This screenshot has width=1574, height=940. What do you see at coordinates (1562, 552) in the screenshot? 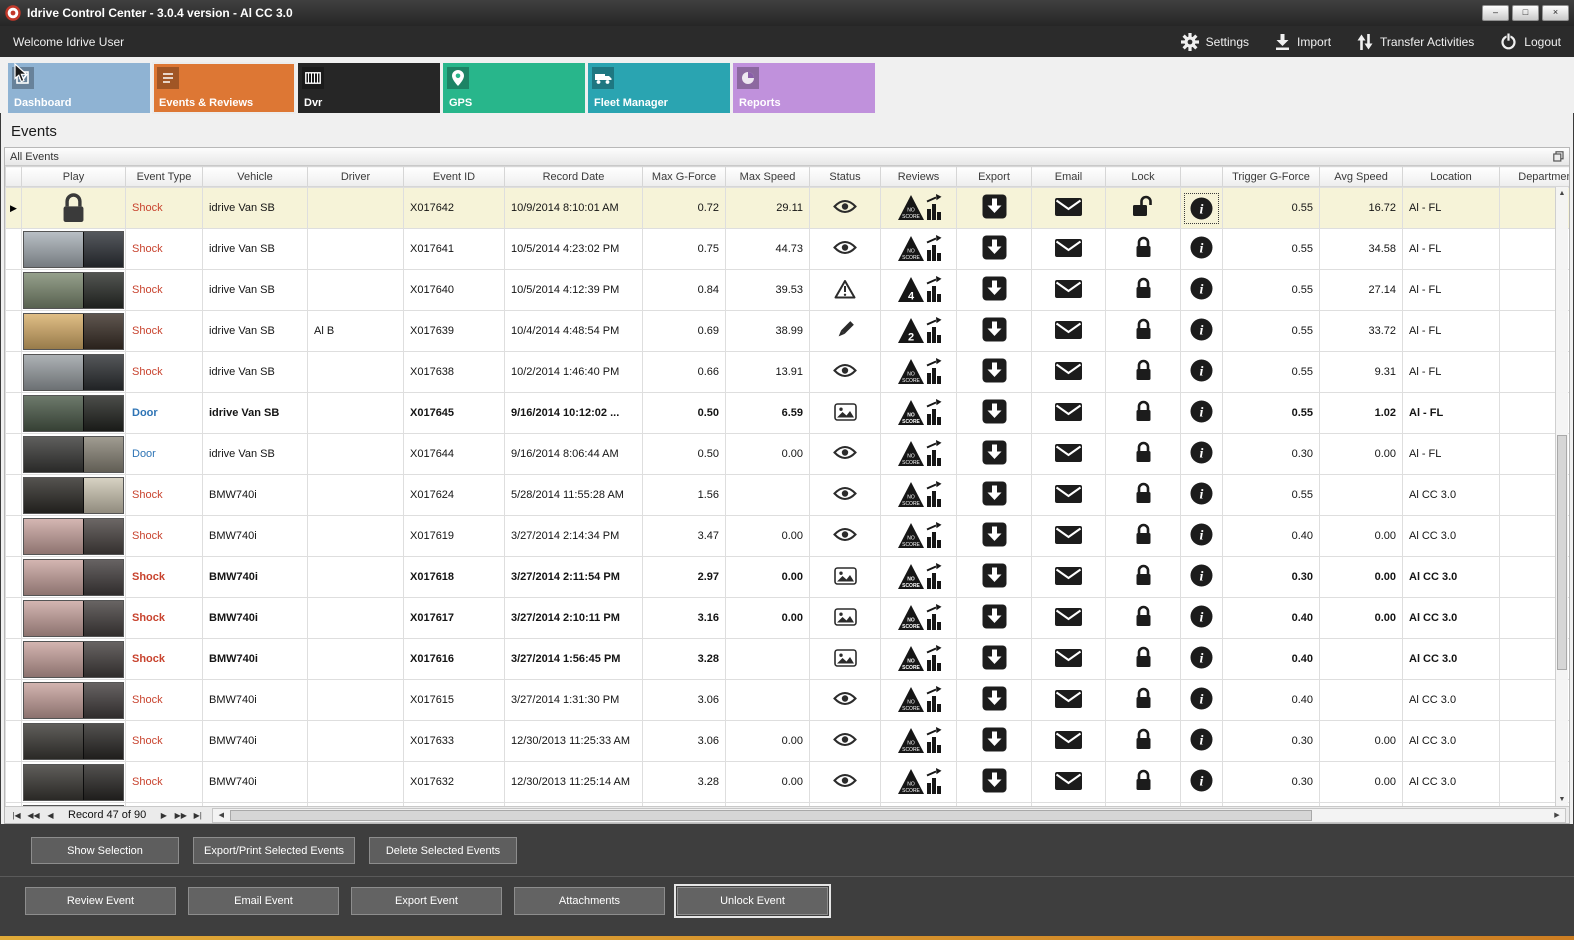
I see `vertical-scroll-thumb` at bounding box center [1562, 552].